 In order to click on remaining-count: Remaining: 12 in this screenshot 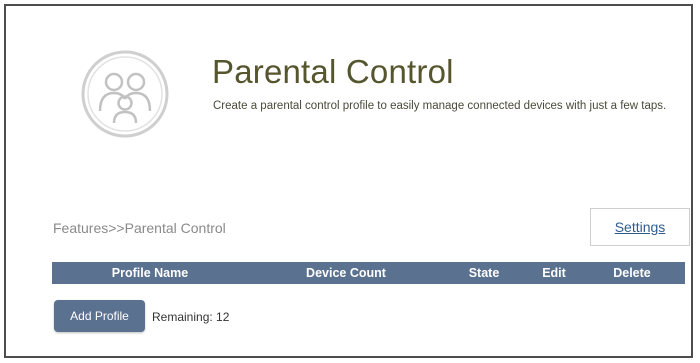, I will do `click(190, 317)`.